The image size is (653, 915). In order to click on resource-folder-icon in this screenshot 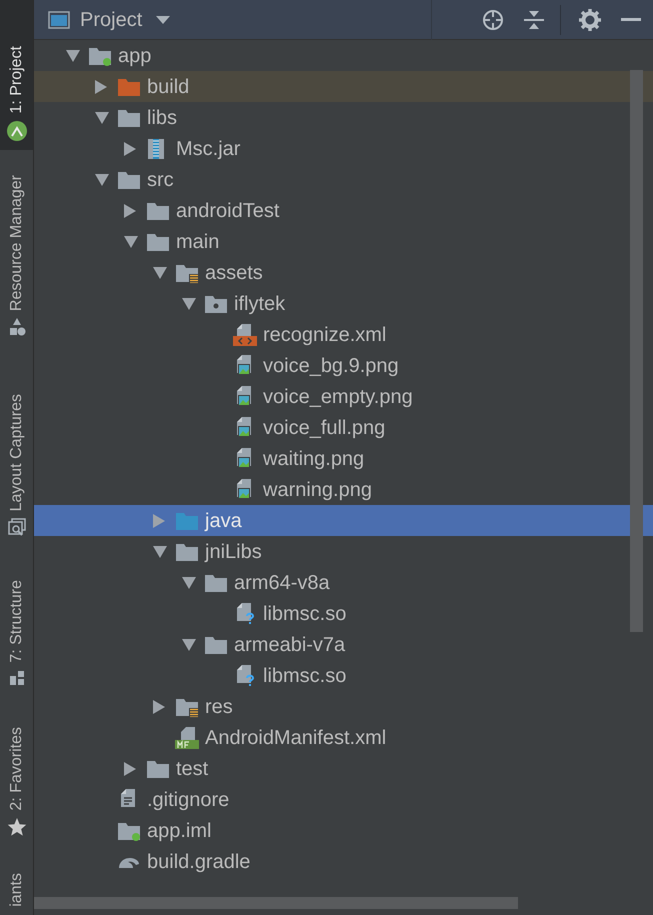, I will do `click(187, 706)`.